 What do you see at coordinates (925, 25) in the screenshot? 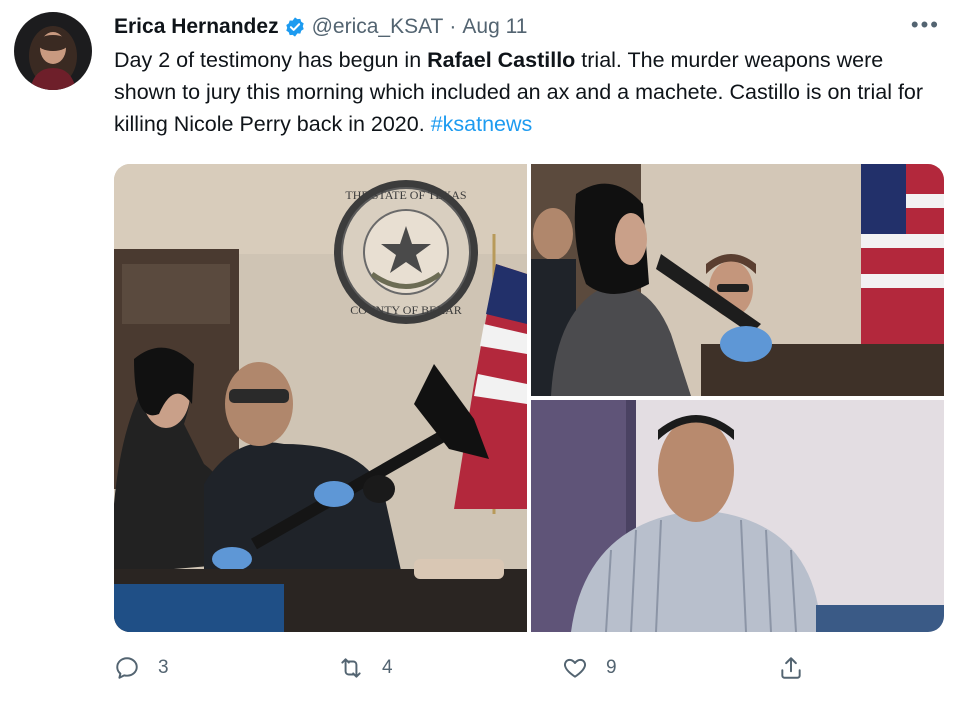
I see `more-options-icon: •••` at bounding box center [925, 25].